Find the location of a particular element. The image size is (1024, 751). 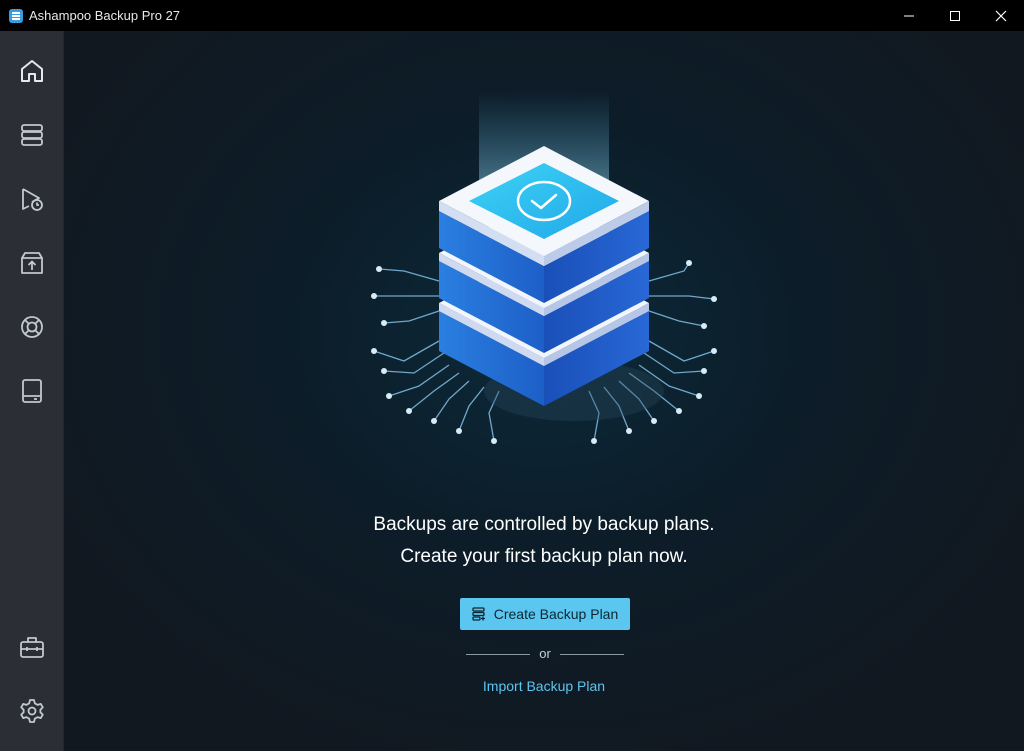

sidebar-item-tools is located at coordinates (32, 647).